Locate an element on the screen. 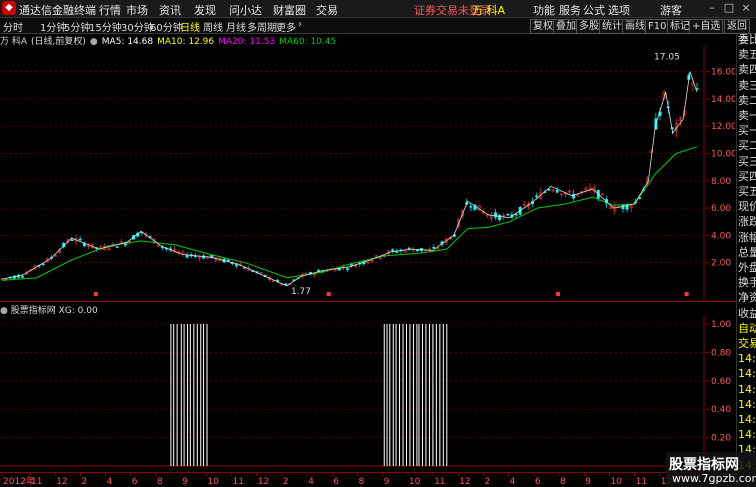 Image resolution: width=756 pixels, height=487 pixels. price-y-tick-label: 4.00 is located at coordinates (721, 236).